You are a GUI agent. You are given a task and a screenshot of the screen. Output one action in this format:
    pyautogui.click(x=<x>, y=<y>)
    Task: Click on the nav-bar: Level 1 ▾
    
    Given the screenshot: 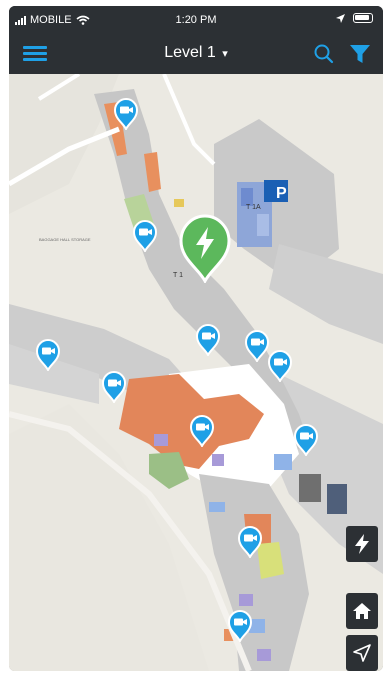 What is the action you would take?
    pyautogui.click(x=196, y=54)
    